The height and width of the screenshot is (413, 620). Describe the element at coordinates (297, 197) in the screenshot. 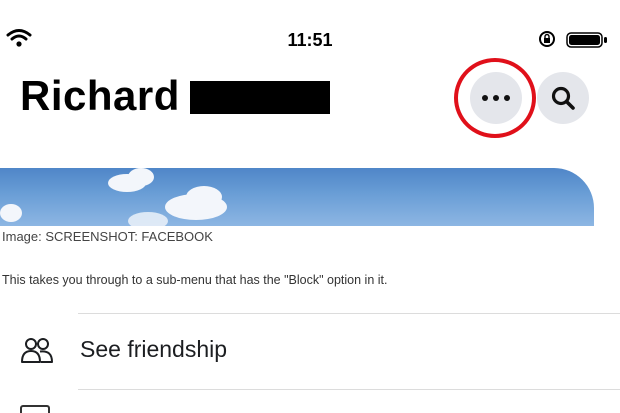

I see `cover-photo` at that location.